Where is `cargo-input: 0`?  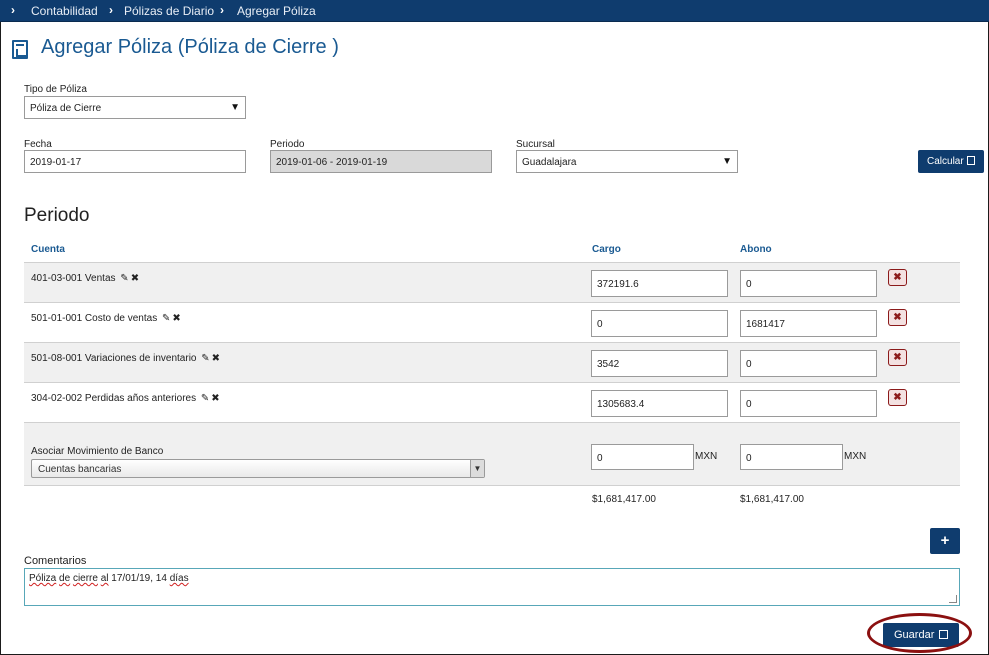
cargo-input: 0 is located at coordinates (659, 323).